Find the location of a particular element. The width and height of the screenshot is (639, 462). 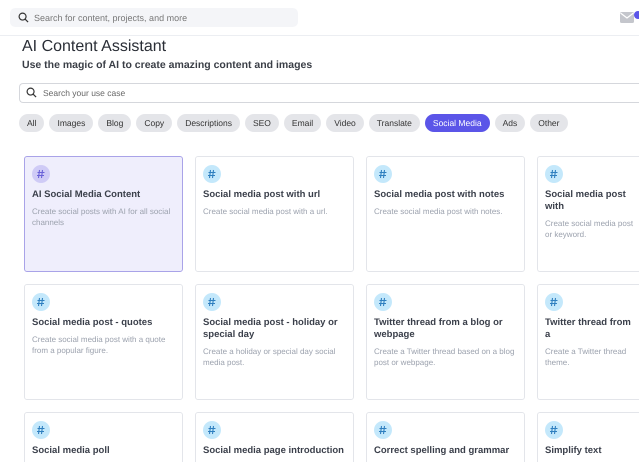

use-case-search-field: Search your use case is located at coordinates (329, 93).